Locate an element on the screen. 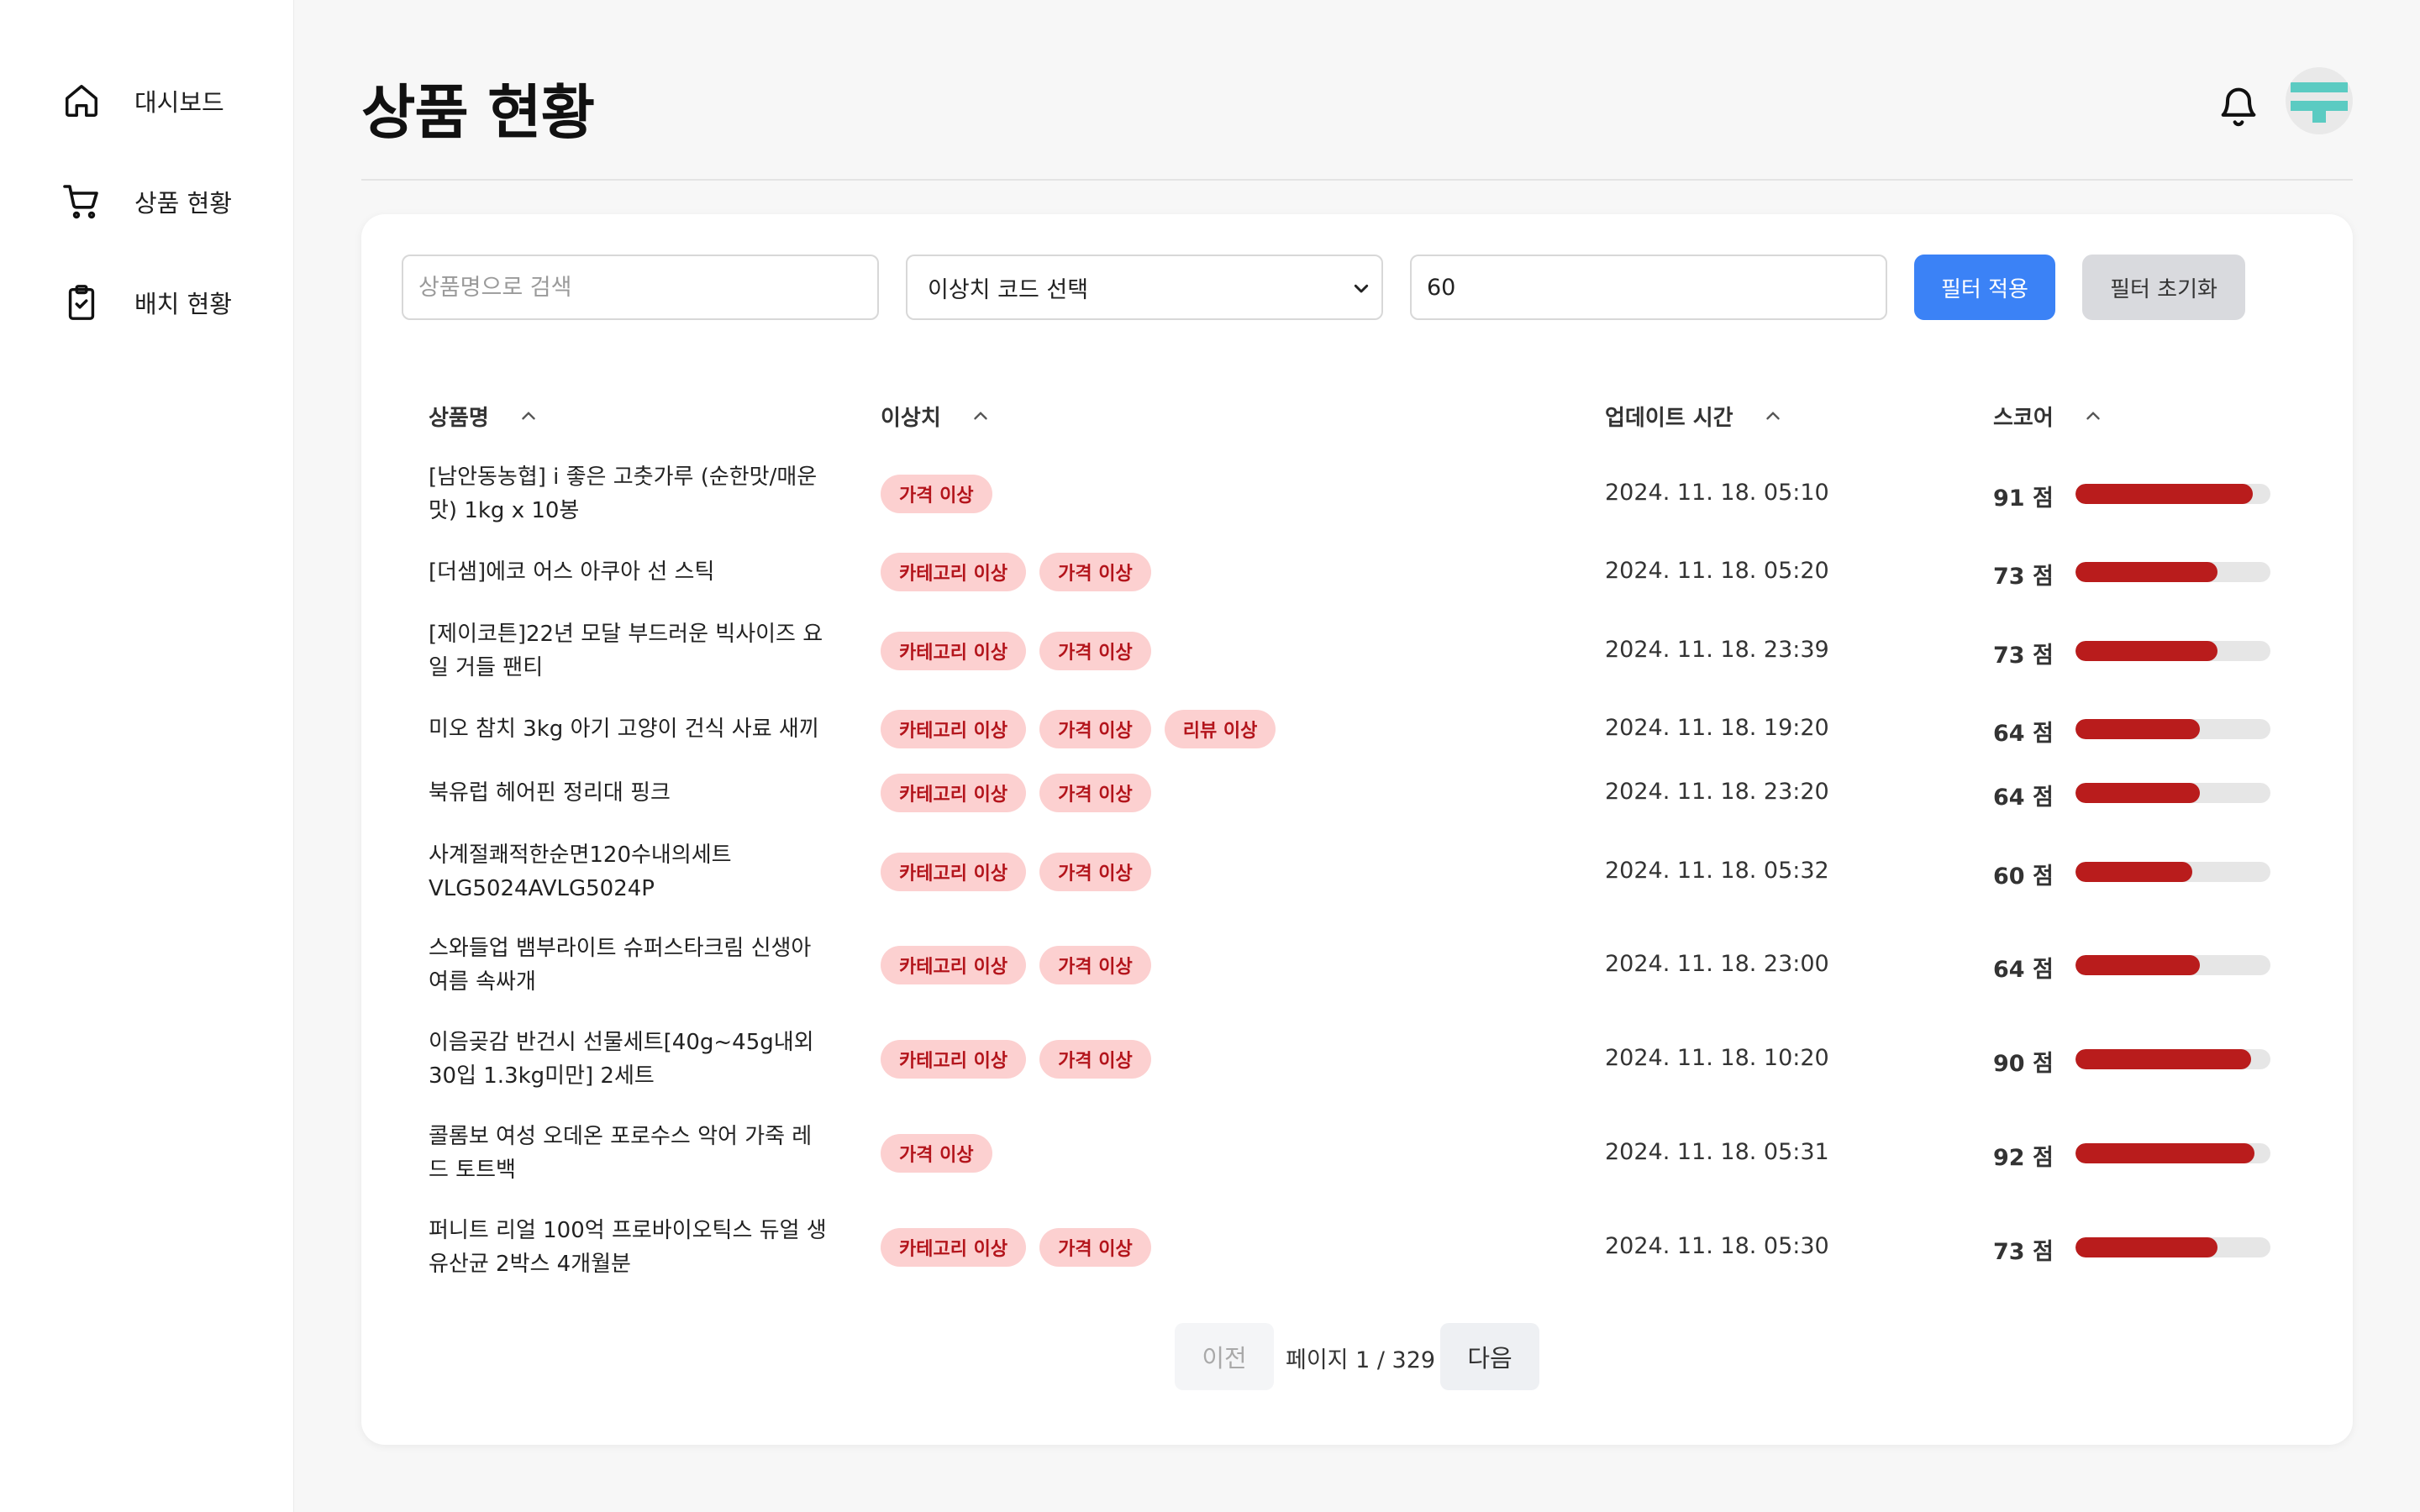  prev-page-button: 이전 is located at coordinates (1225, 1356).